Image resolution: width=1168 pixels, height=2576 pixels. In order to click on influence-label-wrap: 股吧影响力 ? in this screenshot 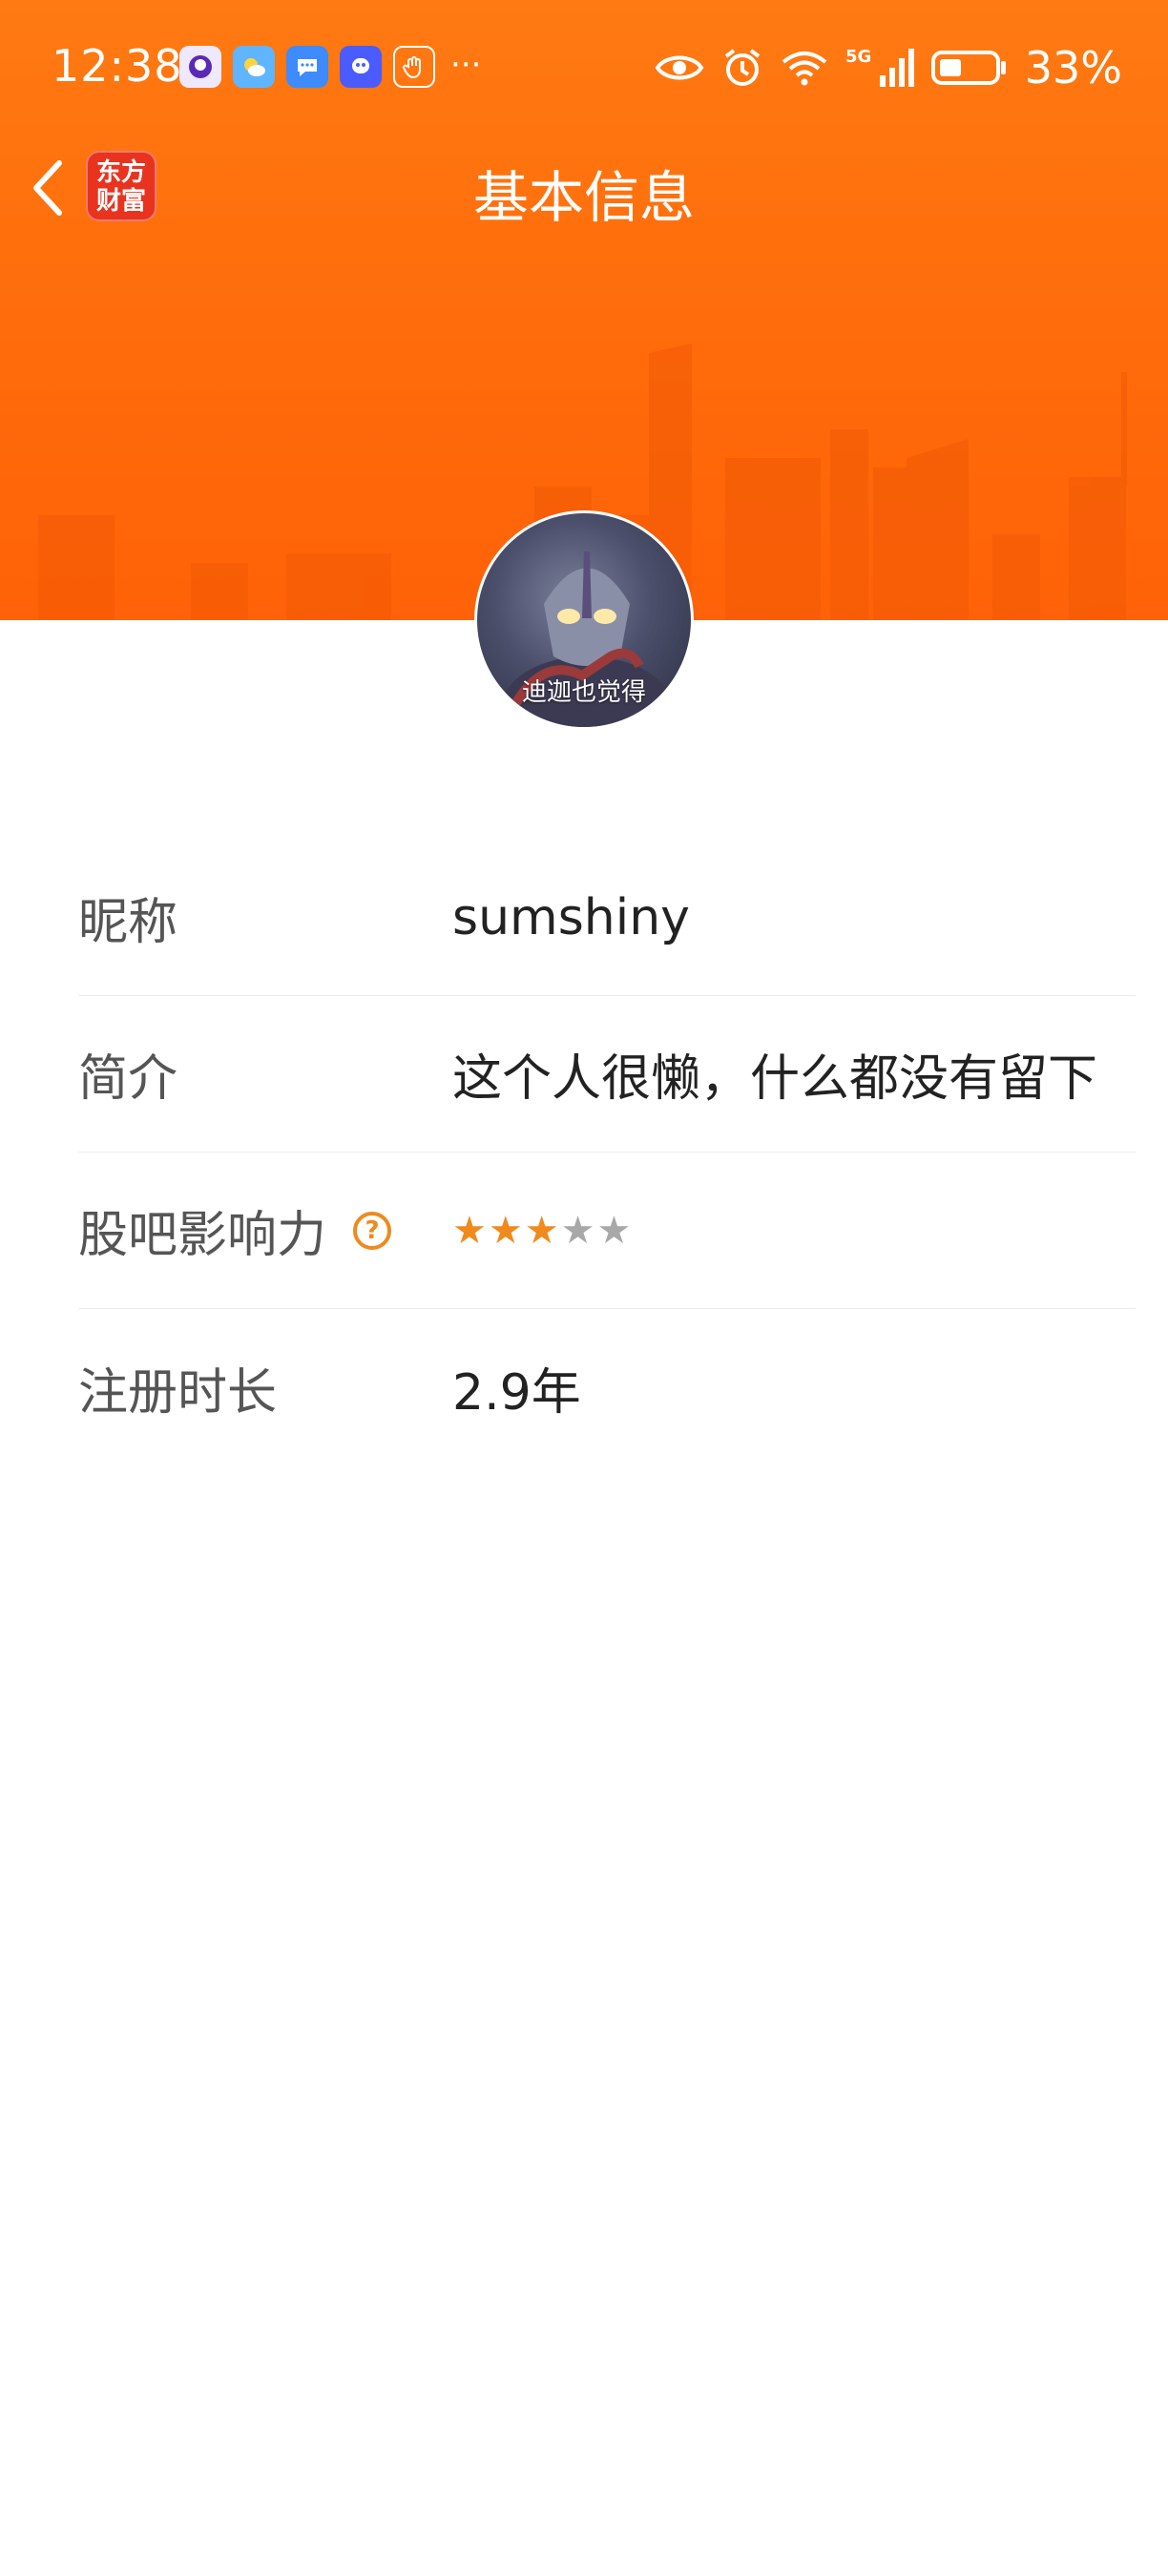, I will do `click(265, 1230)`.